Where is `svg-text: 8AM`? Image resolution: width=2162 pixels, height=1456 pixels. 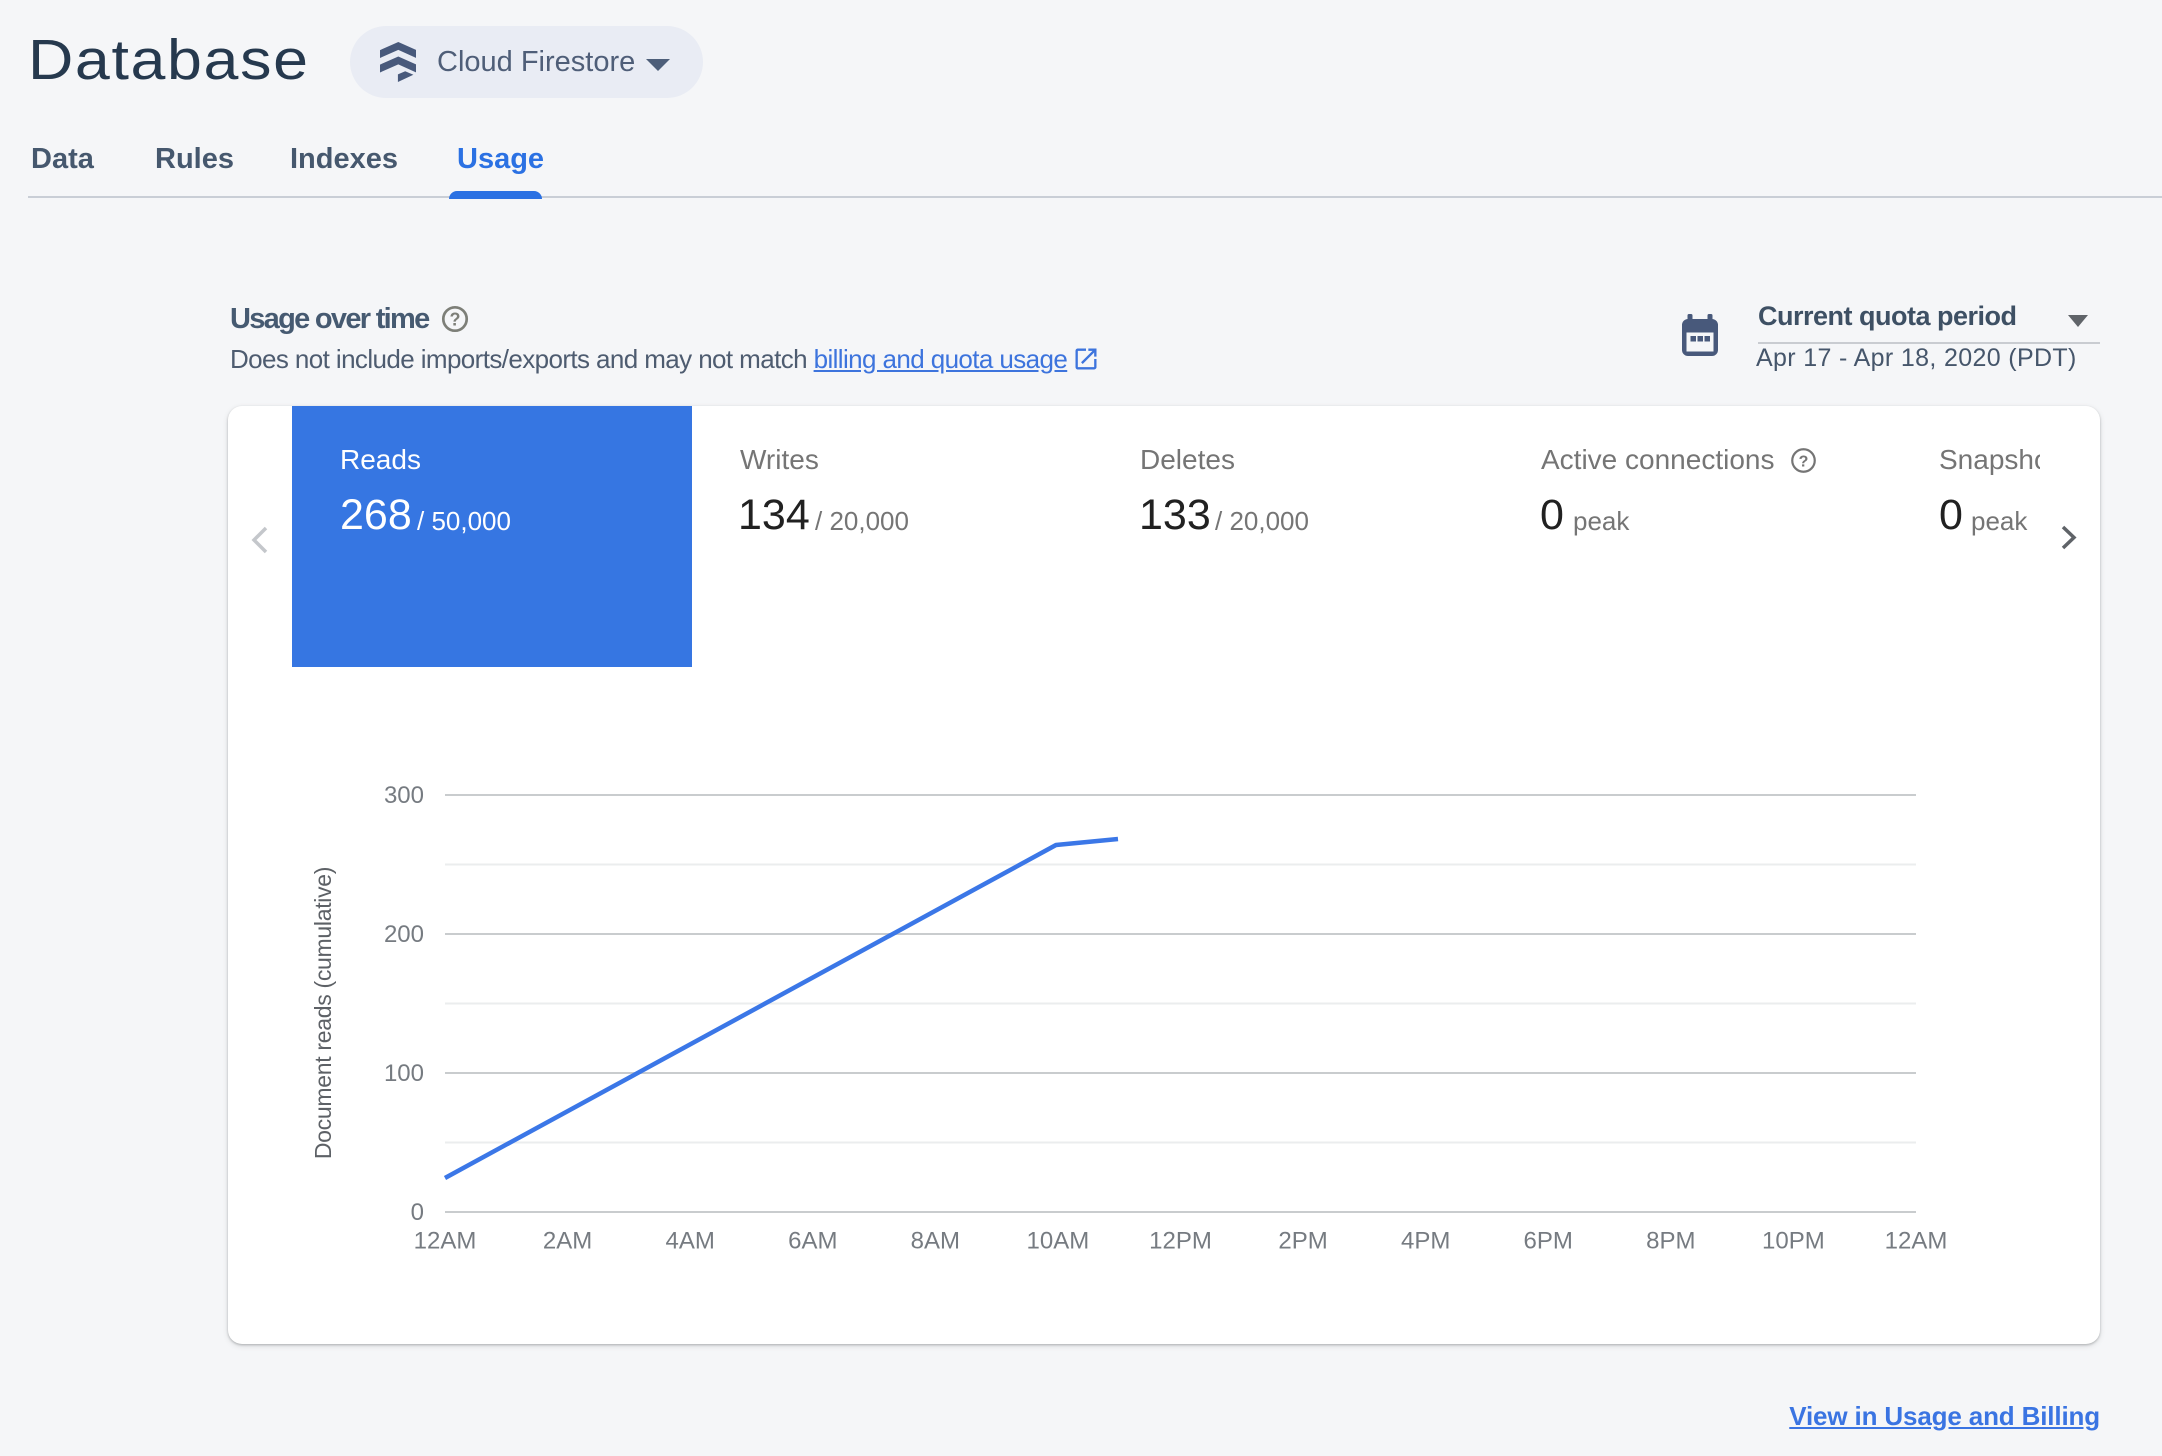 svg-text: 8AM is located at coordinates (935, 1241).